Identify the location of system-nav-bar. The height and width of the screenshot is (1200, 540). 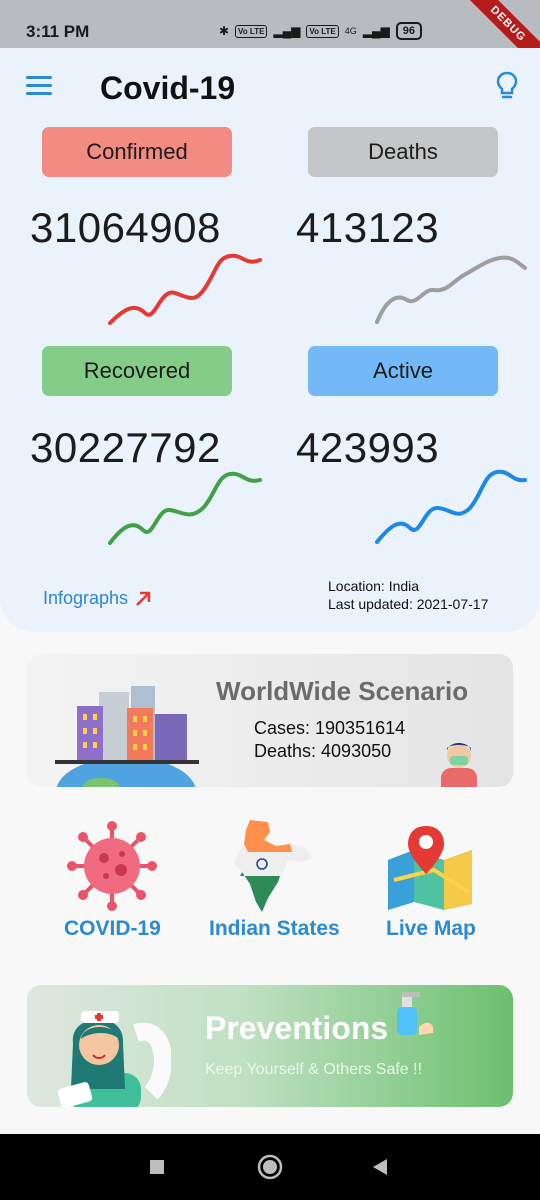
(270, 1167).